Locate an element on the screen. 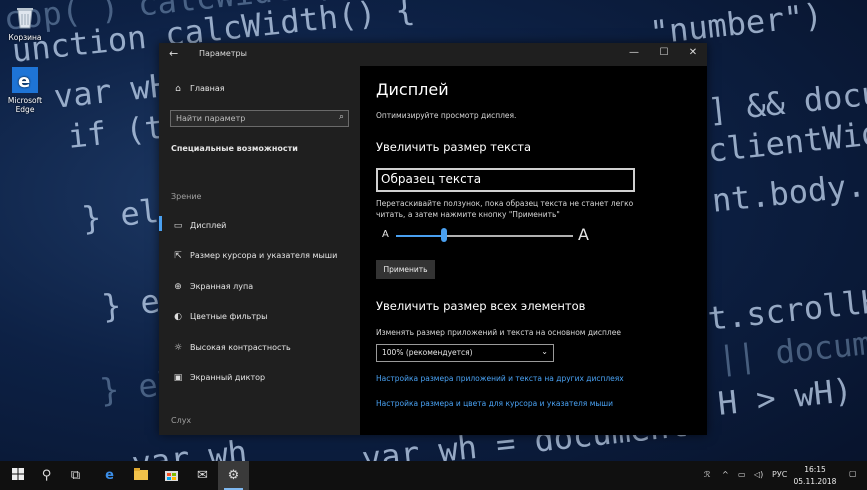  back-arrow-icon: ← is located at coordinates (173, 53).